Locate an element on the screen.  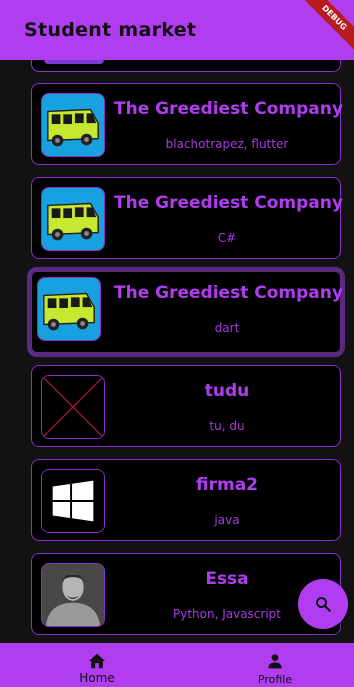
company-card: Essa Python, Javascript is located at coordinates (186, 594).